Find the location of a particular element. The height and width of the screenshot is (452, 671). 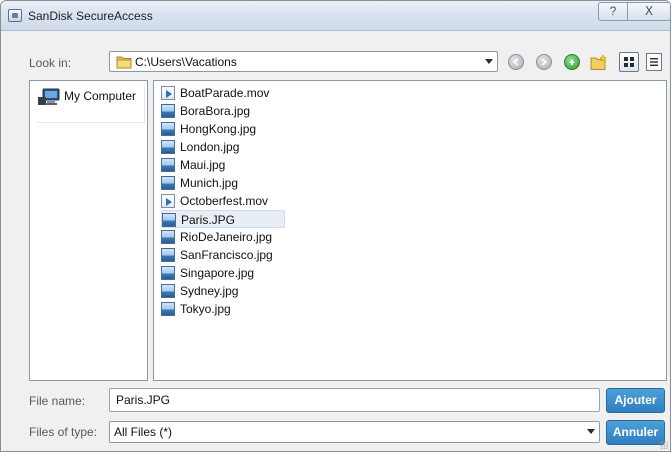

list-item: BoraBora.jpg is located at coordinates (223, 111).